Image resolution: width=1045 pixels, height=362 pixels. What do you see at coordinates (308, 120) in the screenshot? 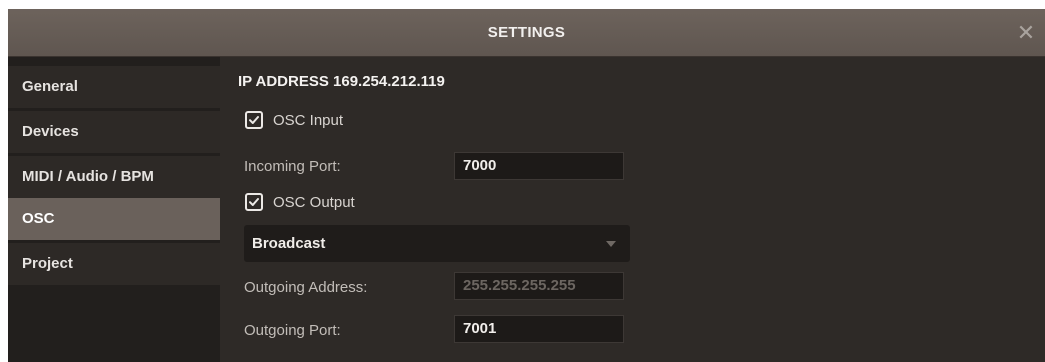
I see `osc-input-label: OSC Input` at bounding box center [308, 120].